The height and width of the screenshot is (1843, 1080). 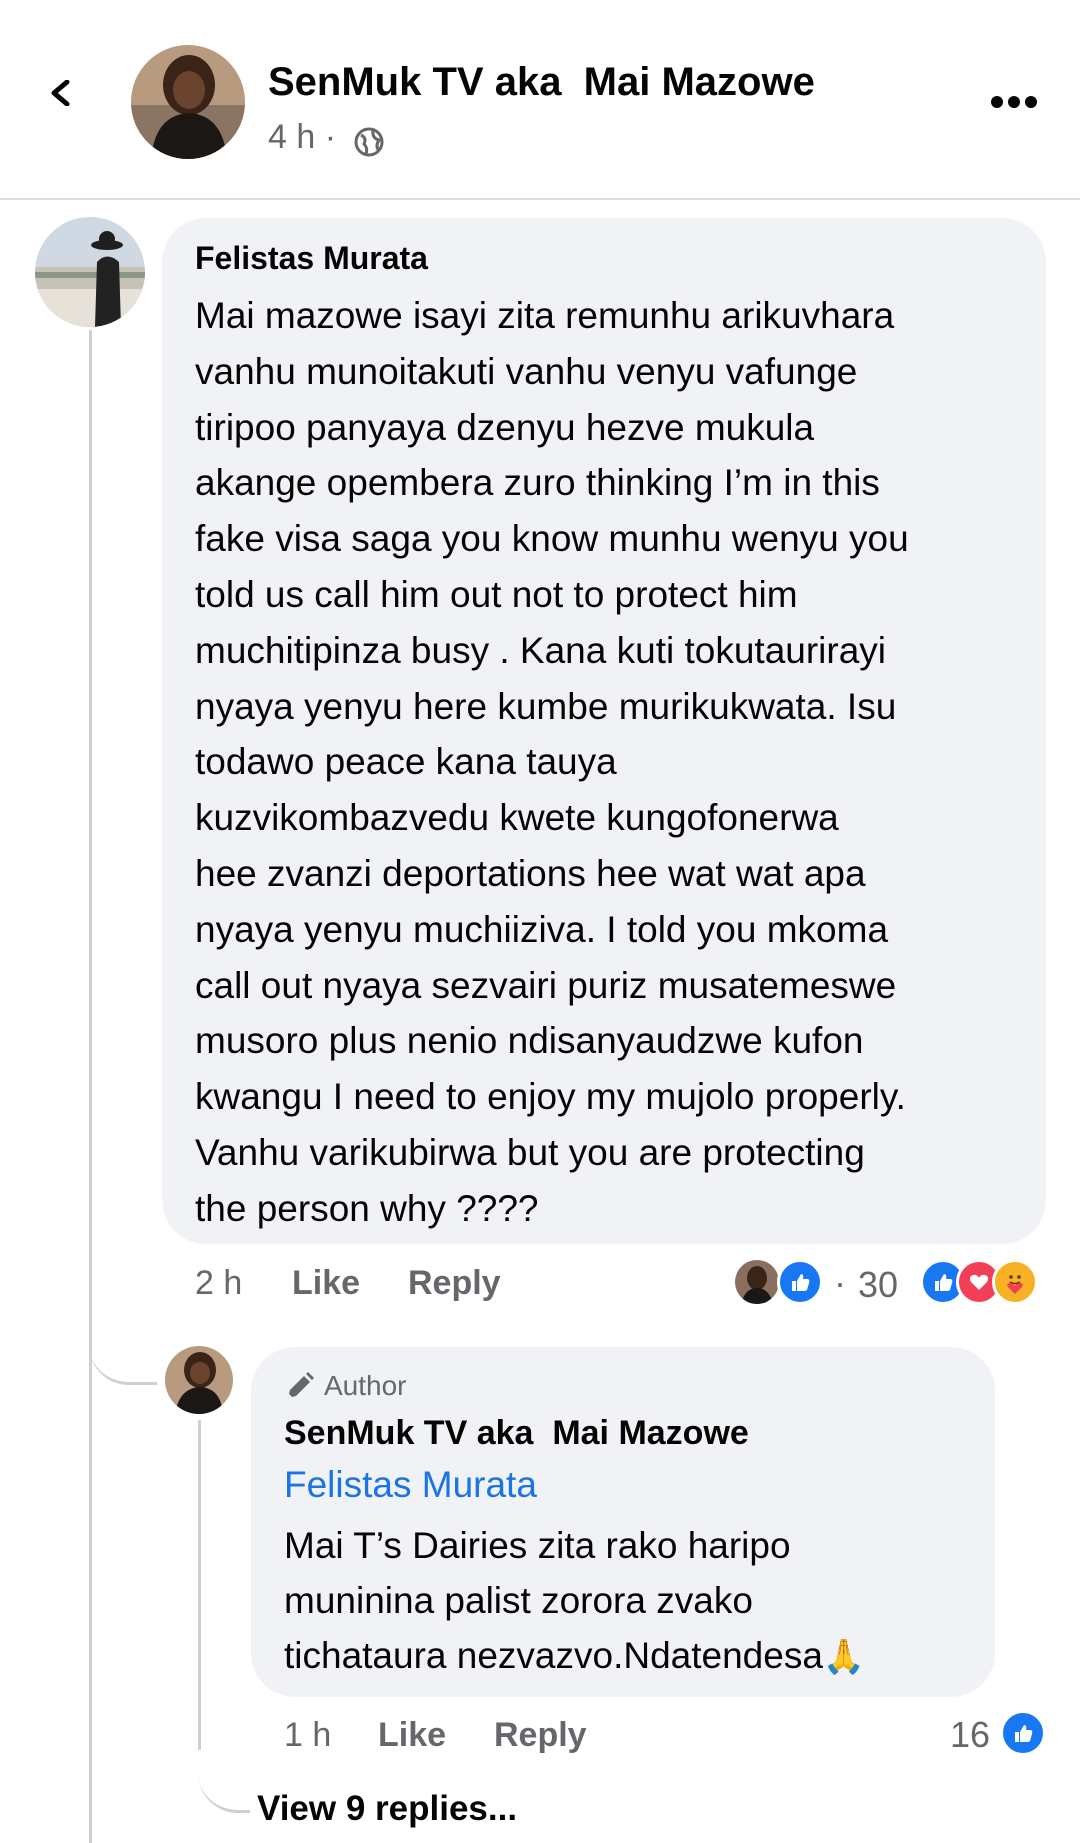 What do you see at coordinates (1014, 102) in the screenshot?
I see `more-dots-icon` at bounding box center [1014, 102].